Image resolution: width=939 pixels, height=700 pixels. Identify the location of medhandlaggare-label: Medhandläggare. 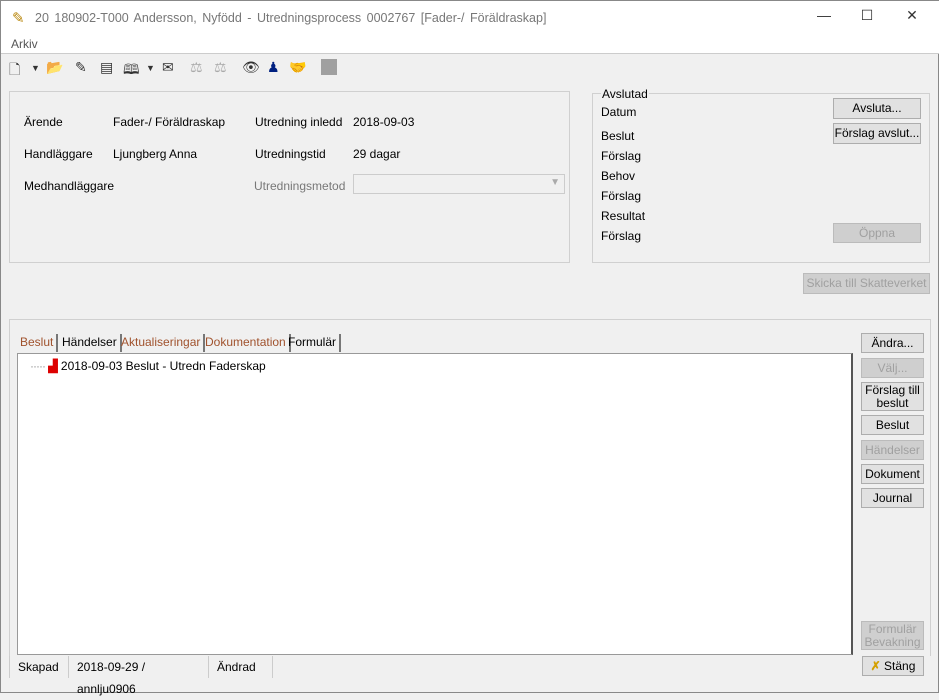
(69, 186).